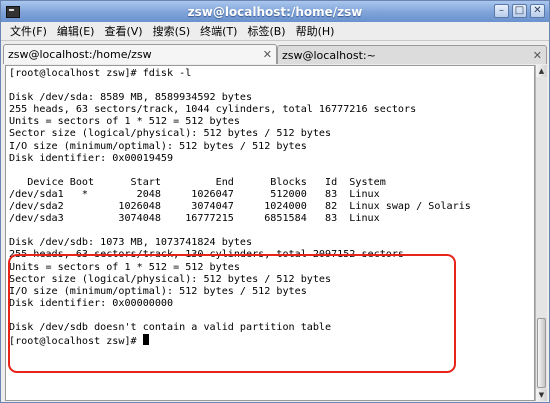 The image size is (550, 403). Describe the element at coordinates (194, 194) in the screenshot. I see `terminal-line: /dev/sda1 * 2048 1026047 512000 83 Linux` at that location.